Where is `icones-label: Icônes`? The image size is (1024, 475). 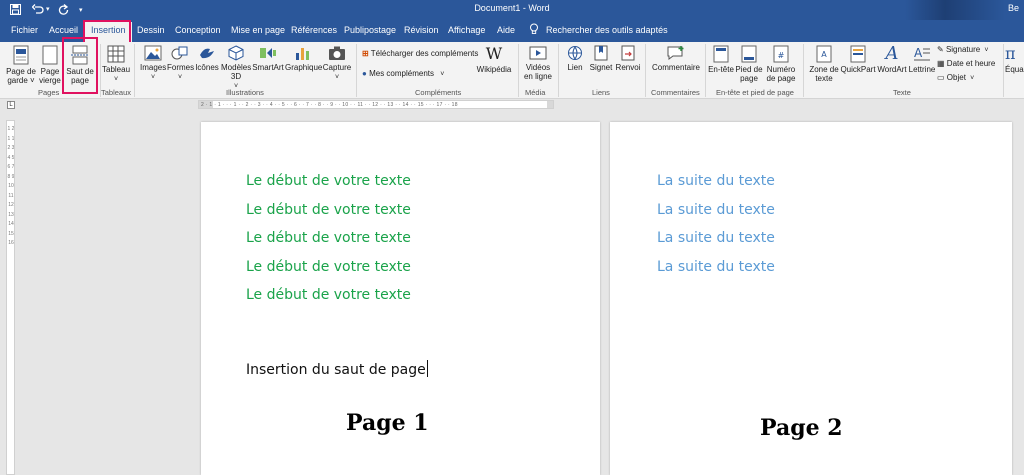
icones-label: Icônes is located at coordinates (207, 67).